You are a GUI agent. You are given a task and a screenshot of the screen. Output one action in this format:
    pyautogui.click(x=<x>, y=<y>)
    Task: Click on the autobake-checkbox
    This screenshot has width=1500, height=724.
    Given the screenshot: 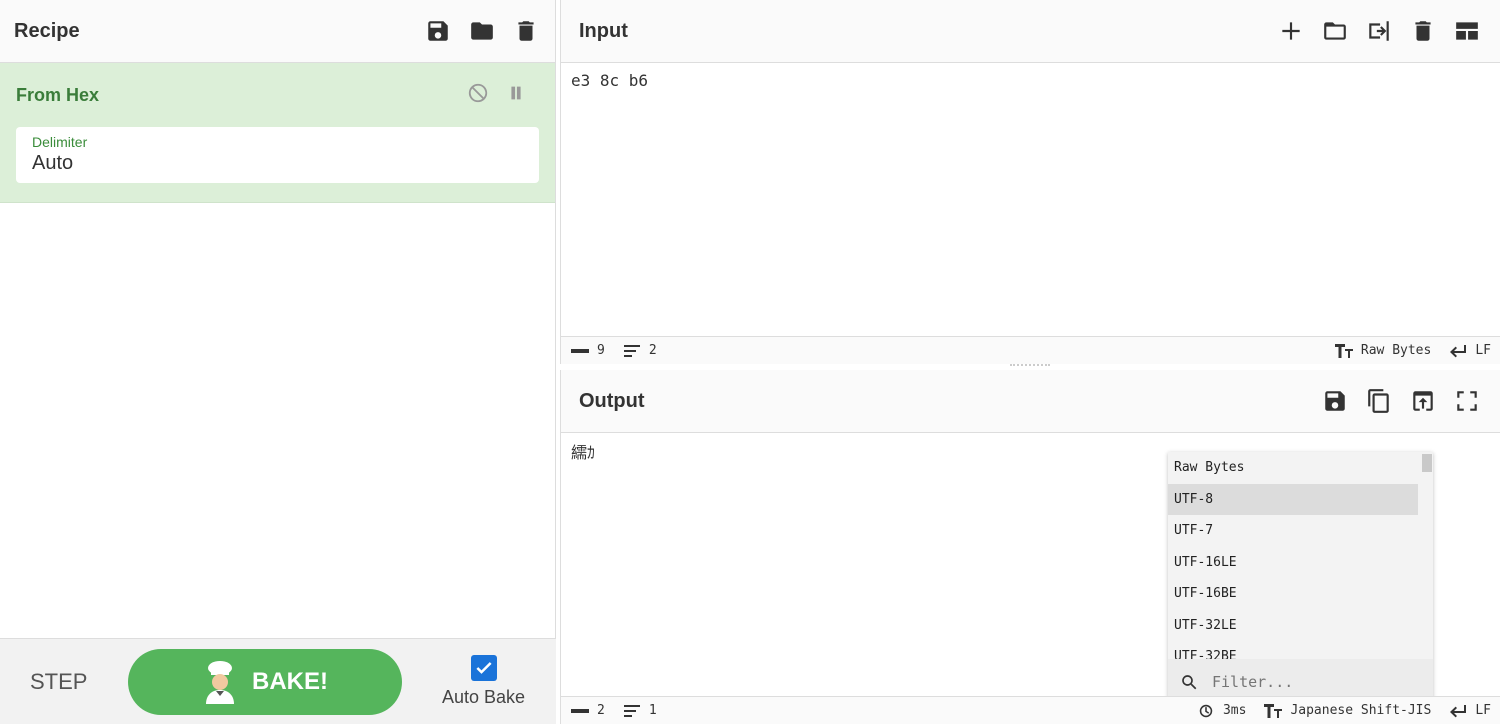 What is the action you would take?
    pyautogui.click(x=483, y=668)
    